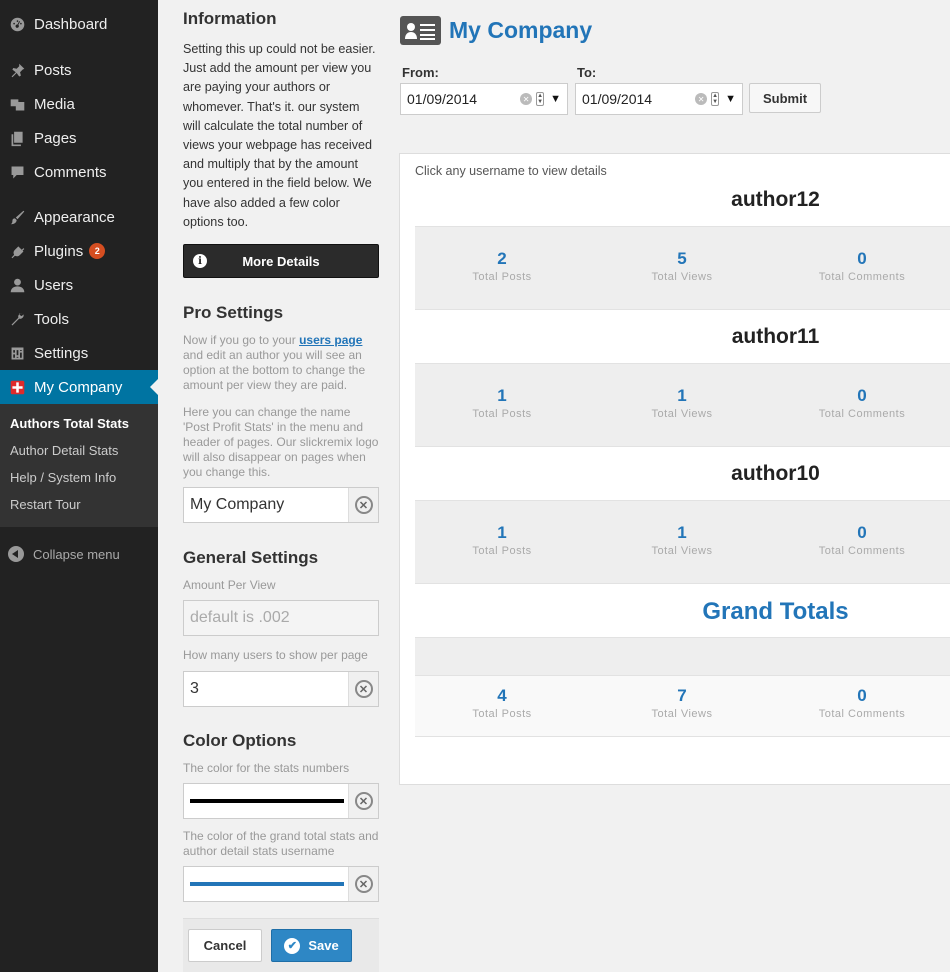  What do you see at coordinates (267, 884) in the screenshot?
I see `color-swatch-grand` at bounding box center [267, 884].